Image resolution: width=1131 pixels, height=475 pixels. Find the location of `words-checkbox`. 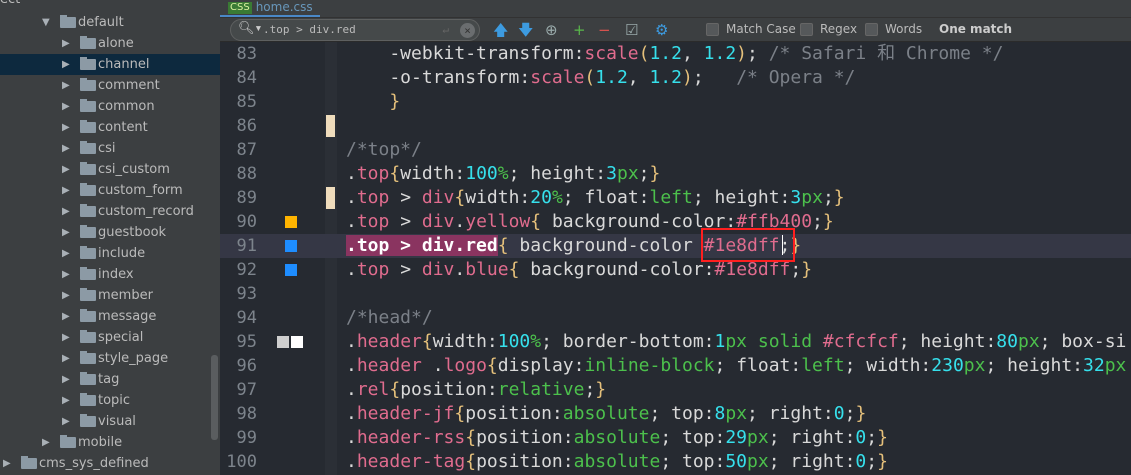

words-checkbox is located at coordinates (871, 29).